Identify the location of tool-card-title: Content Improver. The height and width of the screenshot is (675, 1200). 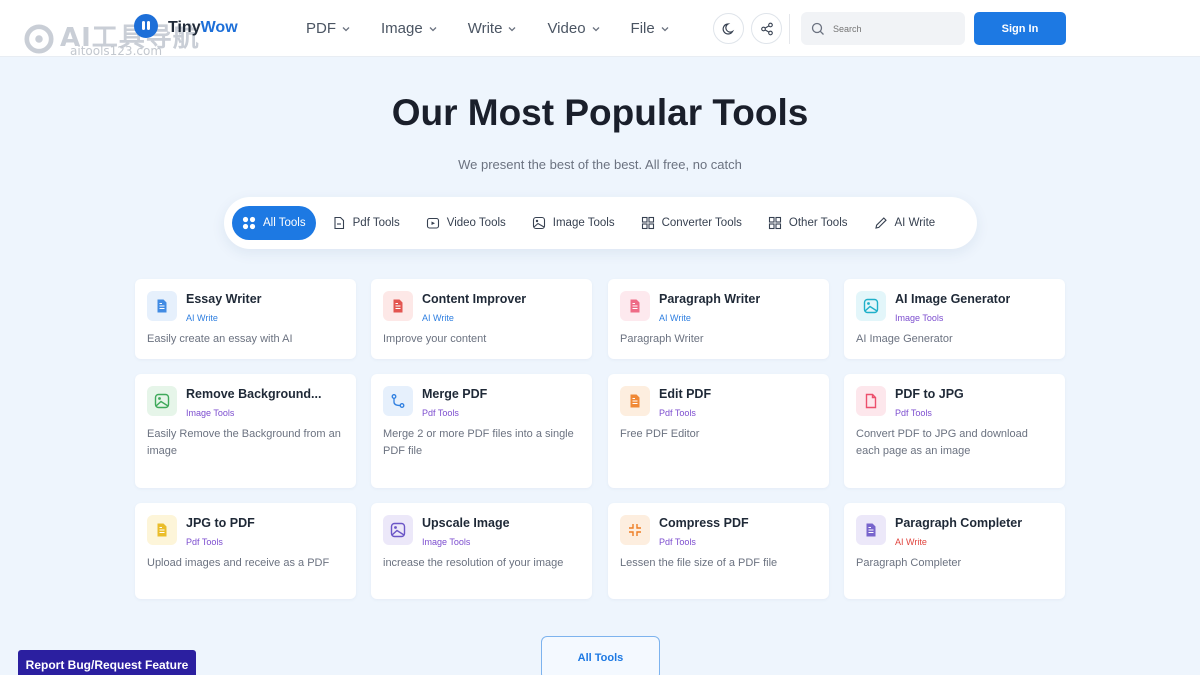
(474, 299).